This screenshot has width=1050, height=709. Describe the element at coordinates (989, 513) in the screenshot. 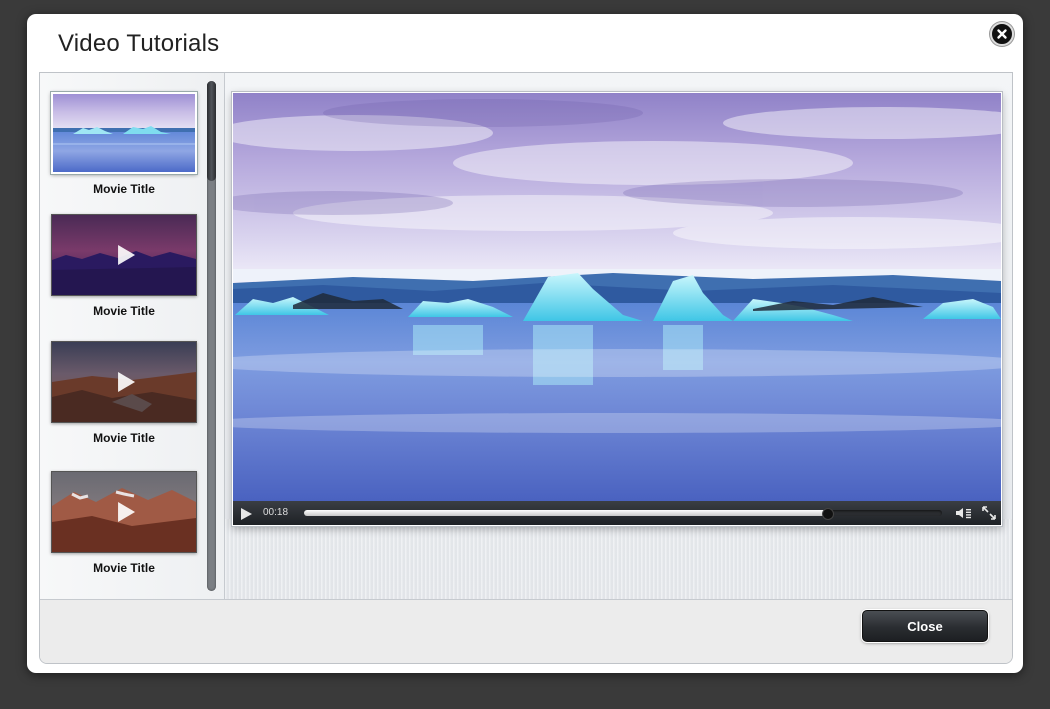

I see `fullscreen-icon` at that location.